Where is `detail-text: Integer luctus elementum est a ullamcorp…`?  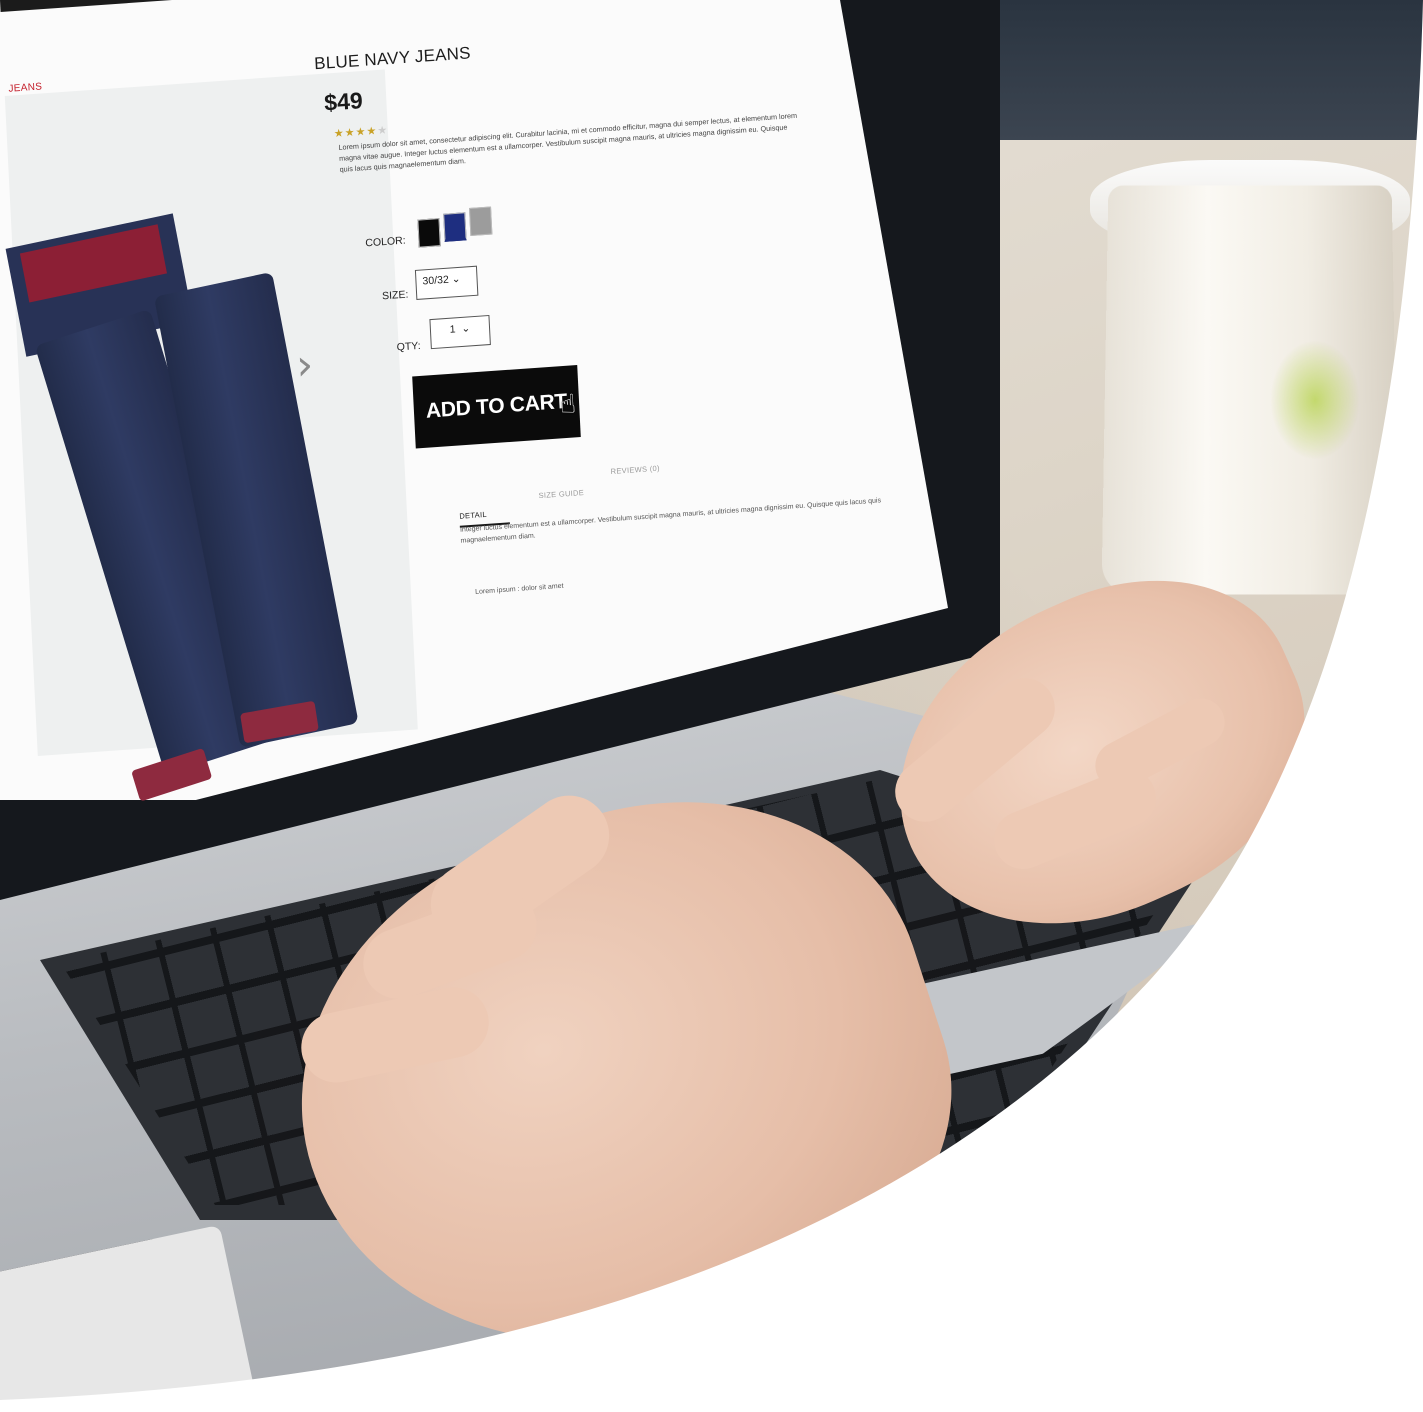 detail-text: Integer luctus elementum est a ullamcorp… is located at coordinates (675, 521).